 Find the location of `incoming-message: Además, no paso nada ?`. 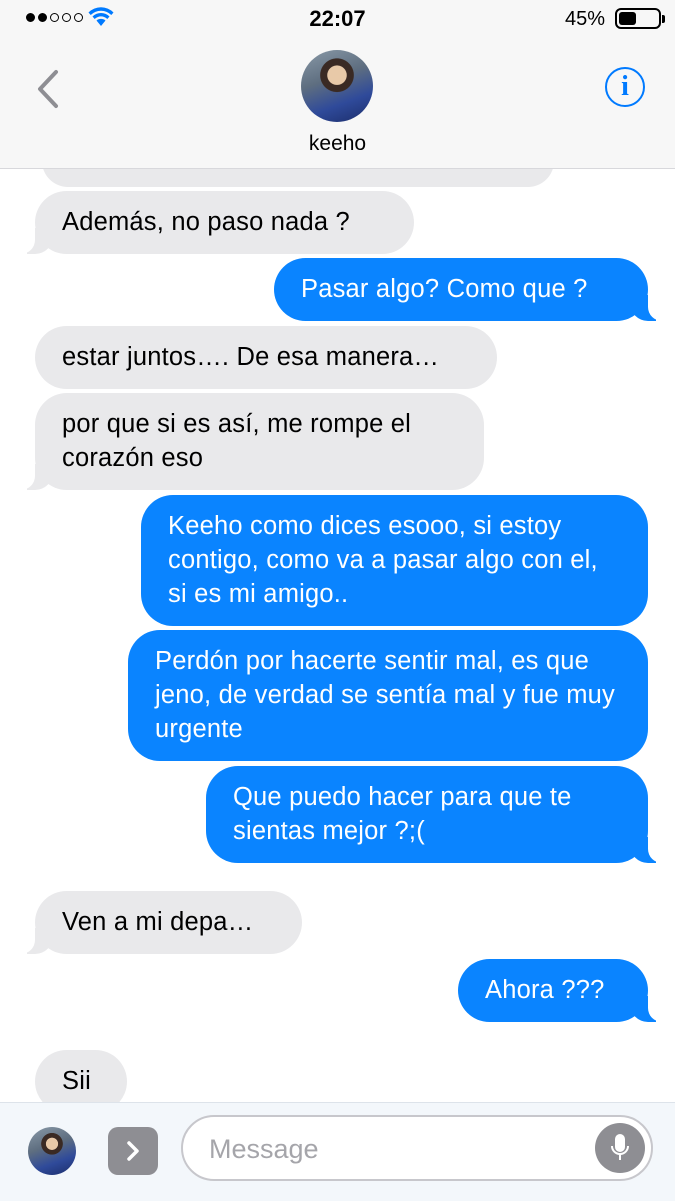

incoming-message: Además, no paso nada ? is located at coordinates (216, 222).